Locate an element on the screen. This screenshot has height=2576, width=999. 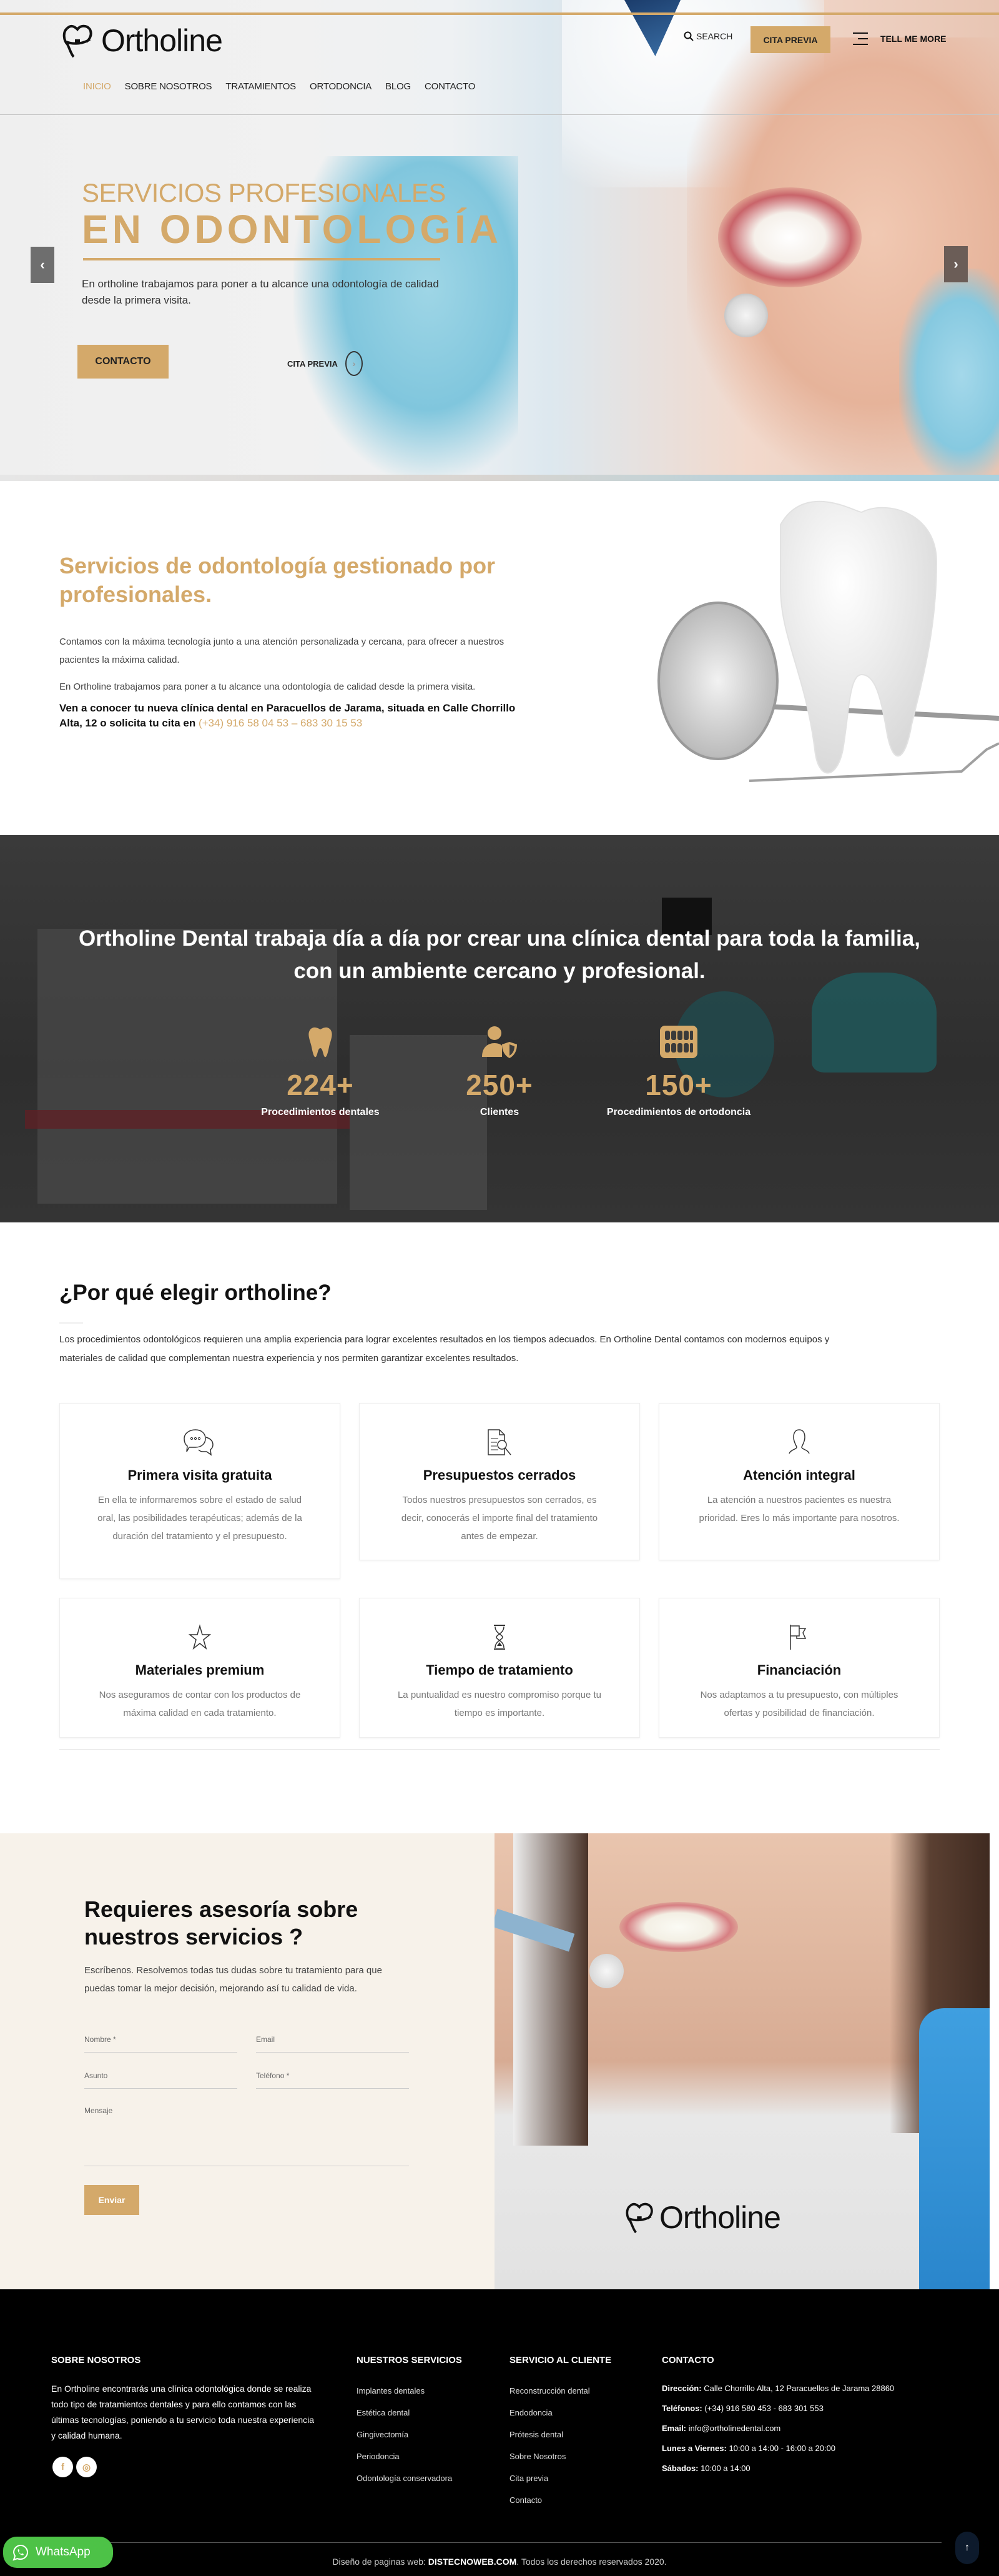
contact-label: Dirección: is located at coordinates (682, 2388).